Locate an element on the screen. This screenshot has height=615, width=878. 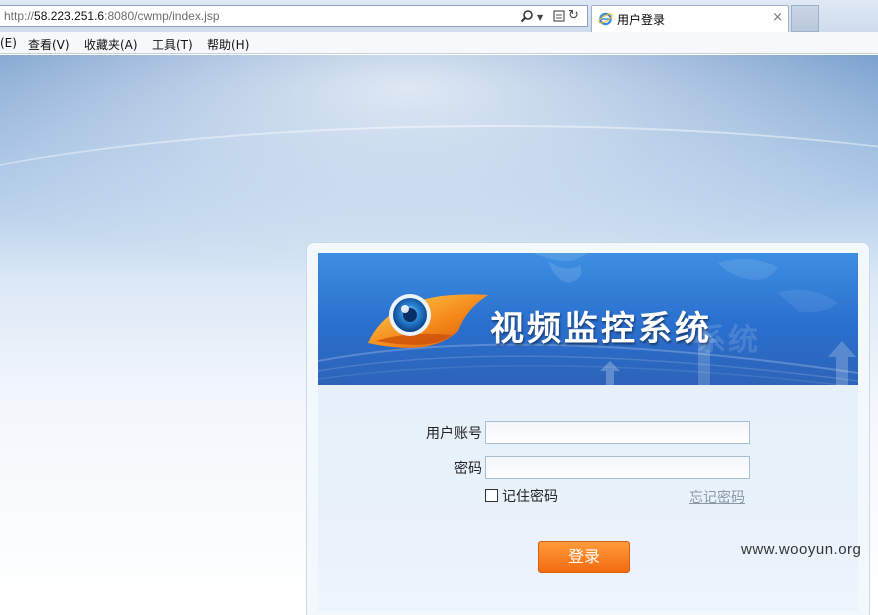
search-icon is located at coordinates (527, 17).